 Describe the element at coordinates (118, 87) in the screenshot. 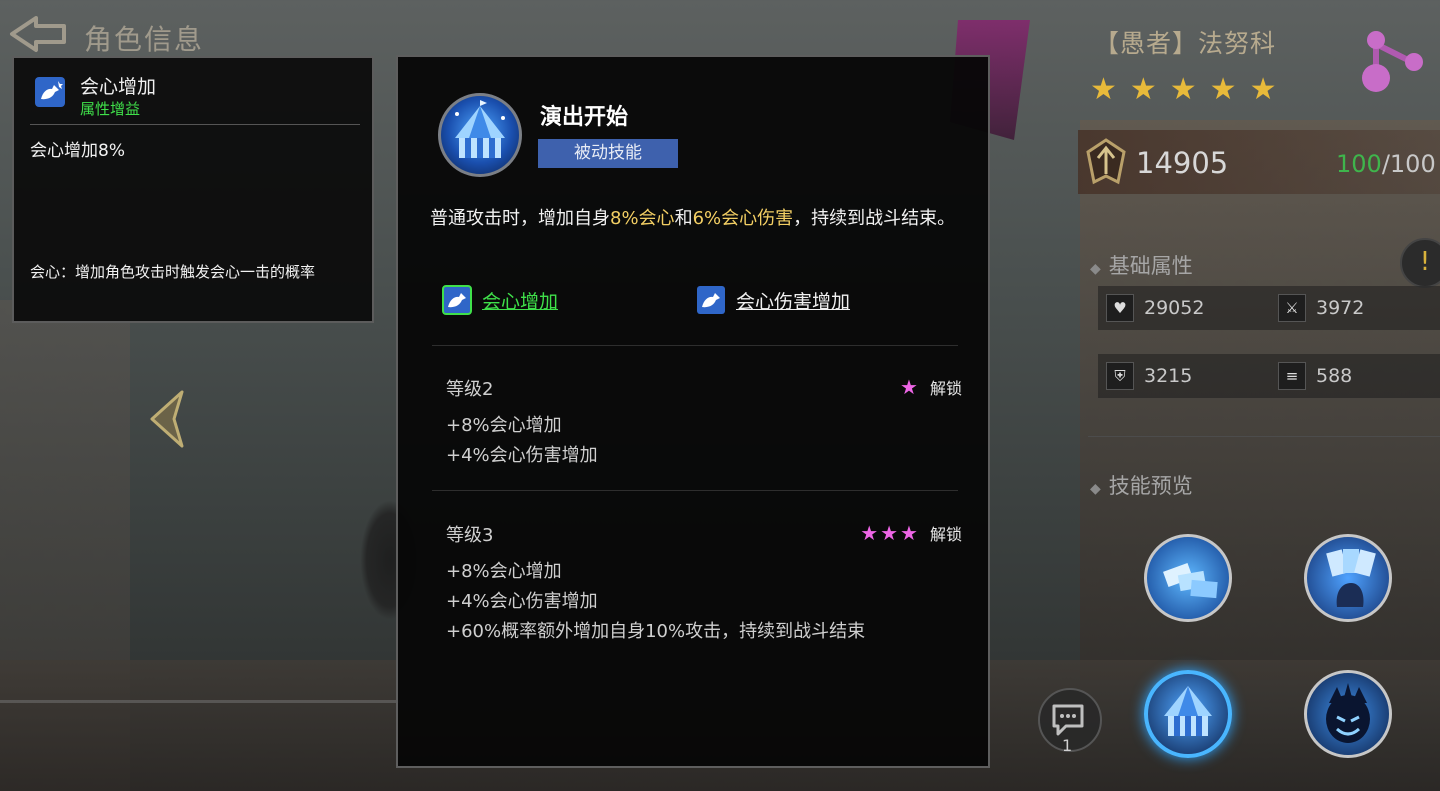

I see `tooltip-title: 会心增加` at that location.